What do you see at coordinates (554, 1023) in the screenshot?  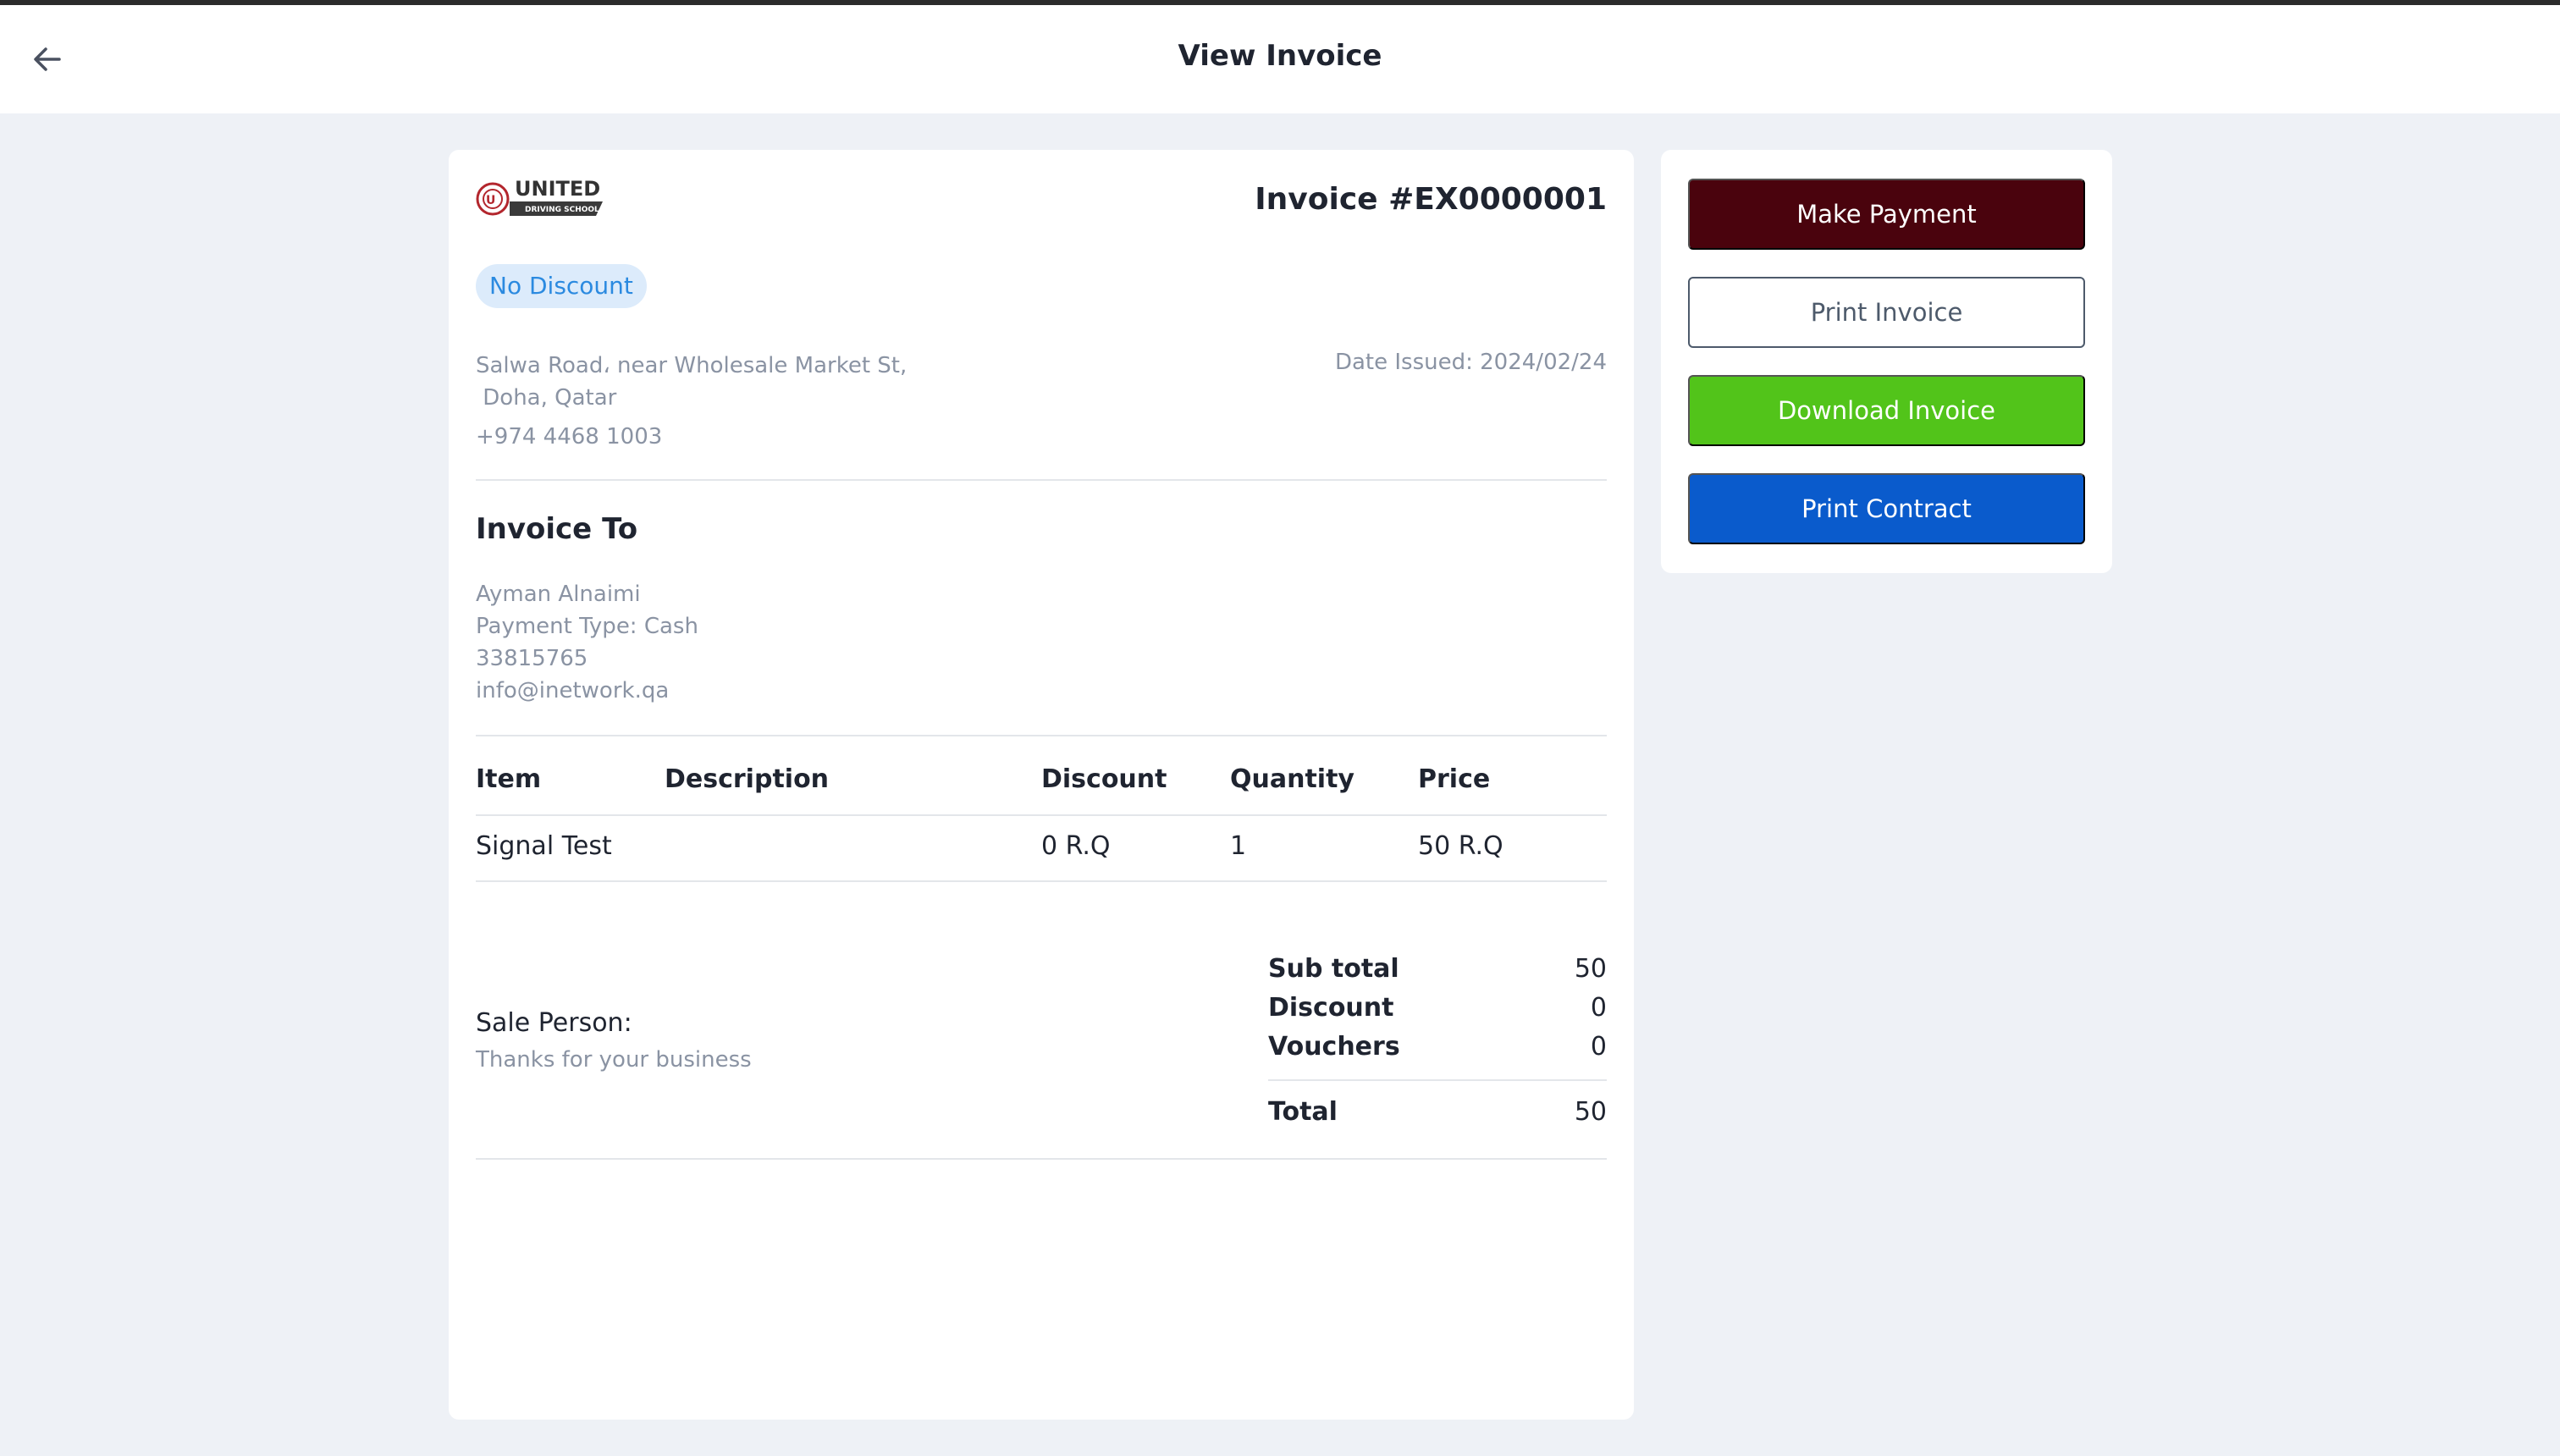 I see `sale-person-label: Sale Person:` at bounding box center [554, 1023].